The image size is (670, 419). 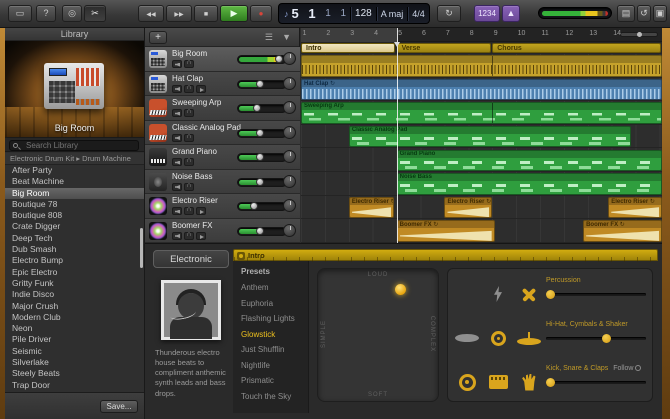 I want to click on count-in-button: 1234, so click(x=487, y=13).